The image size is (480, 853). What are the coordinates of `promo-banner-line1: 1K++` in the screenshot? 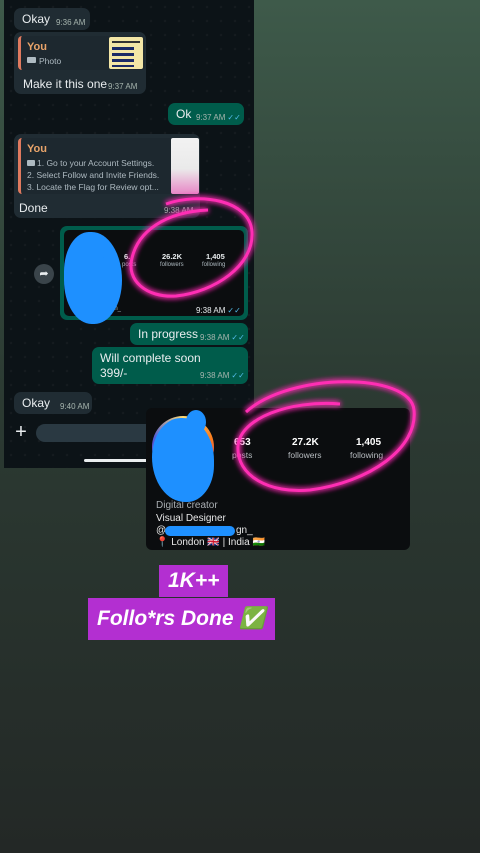 It's located at (194, 581).